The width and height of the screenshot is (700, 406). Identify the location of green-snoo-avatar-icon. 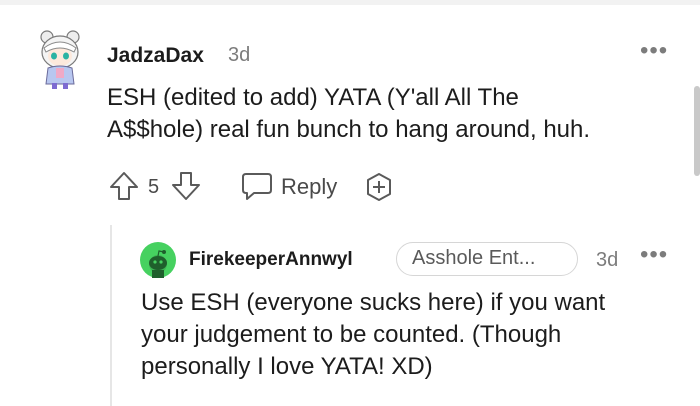
(158, 260).